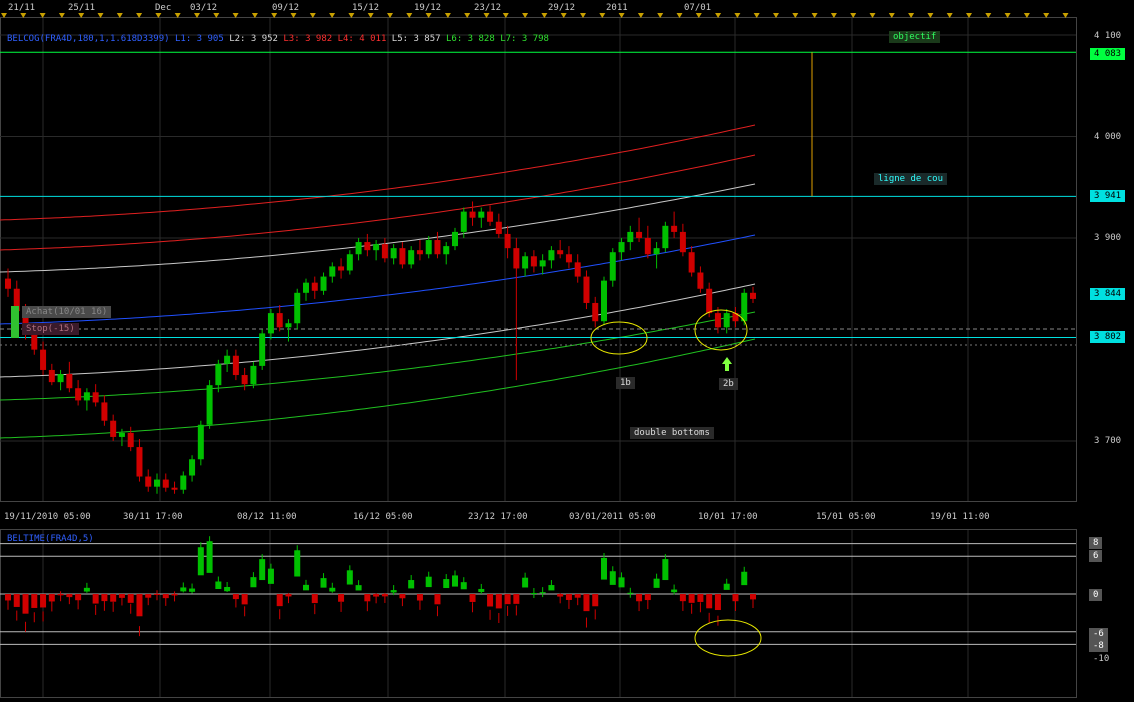  What do you see at coordinates (50, 539) in the screenshot?
I see `oscillator-title: BELTIME(FRA4D,5)` at bounding box center [50, 539].